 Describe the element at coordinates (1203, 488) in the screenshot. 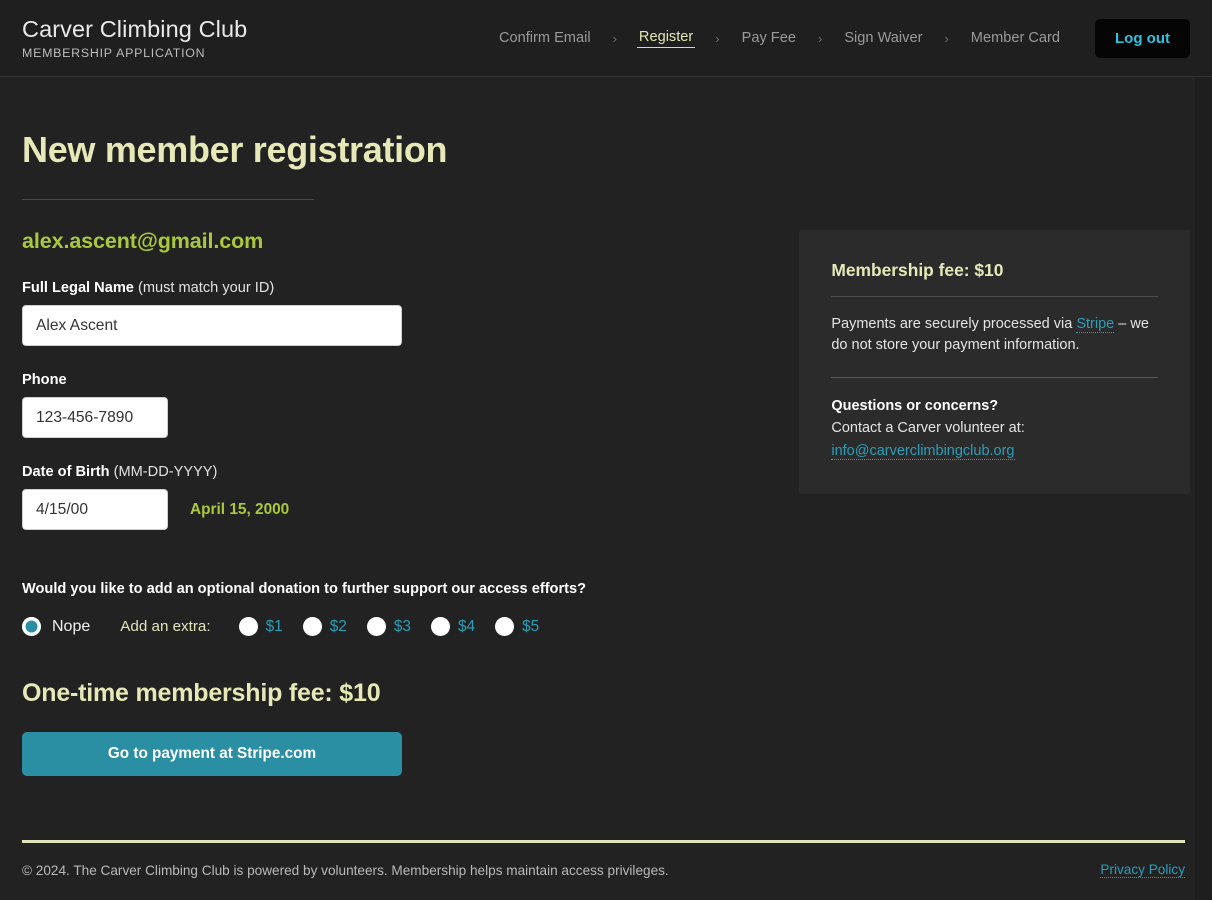

I see `scroll-gutter` at that location.